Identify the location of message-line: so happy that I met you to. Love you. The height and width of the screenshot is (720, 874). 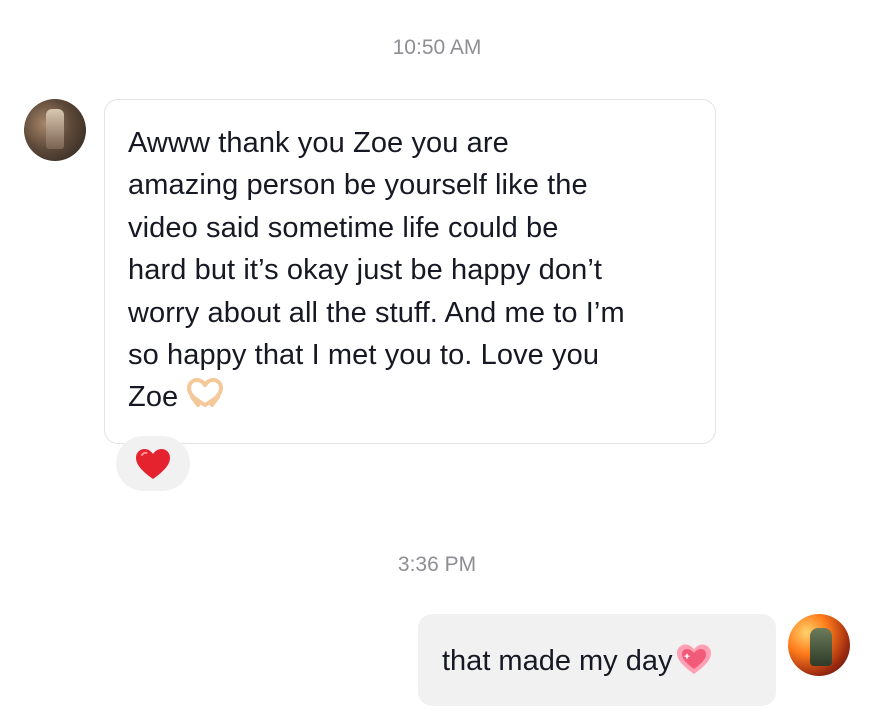
(364, 355).